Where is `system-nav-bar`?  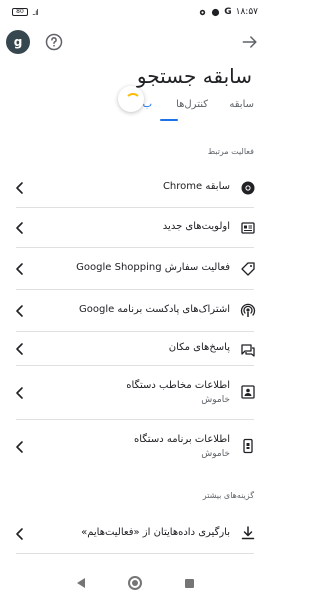 system-nav-bar is located at coordinates (135, 583).